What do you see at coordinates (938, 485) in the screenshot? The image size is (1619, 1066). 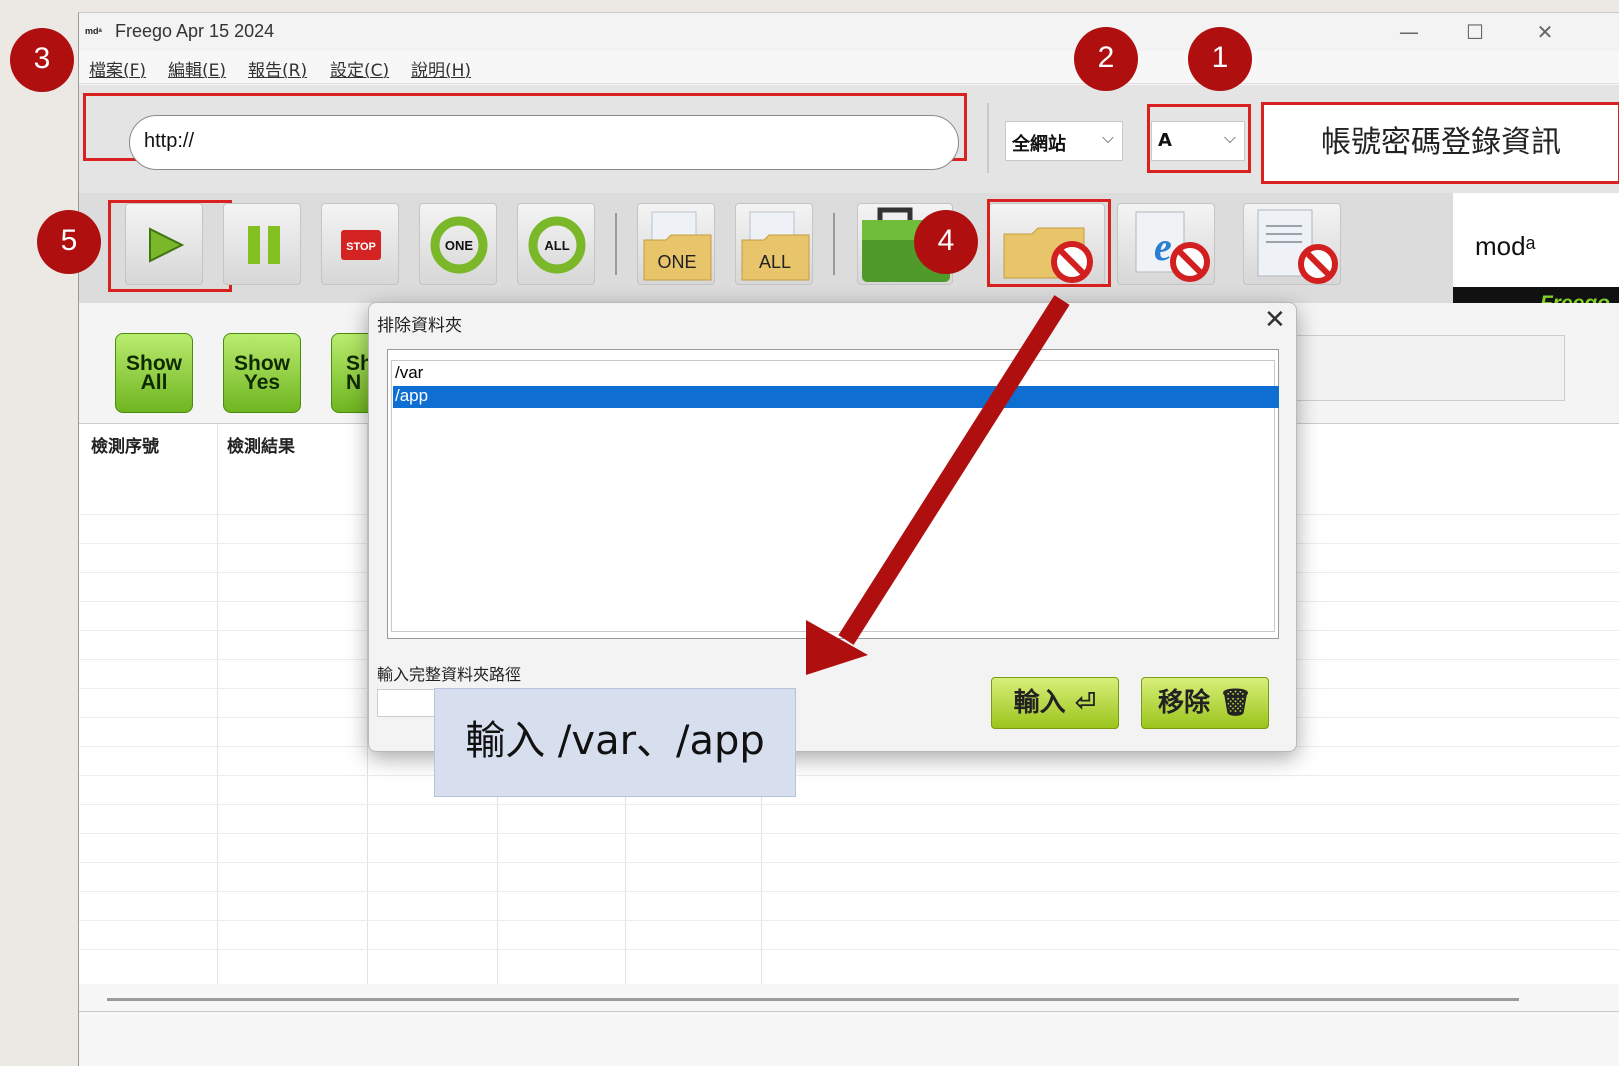 I see `annotation-arrow` at bounding box center [938, 485].